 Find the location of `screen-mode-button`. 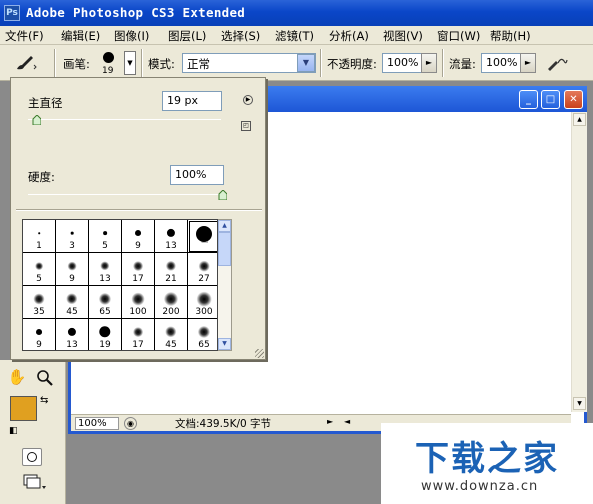

screen-mode-button is located at coordinates (34, 481).